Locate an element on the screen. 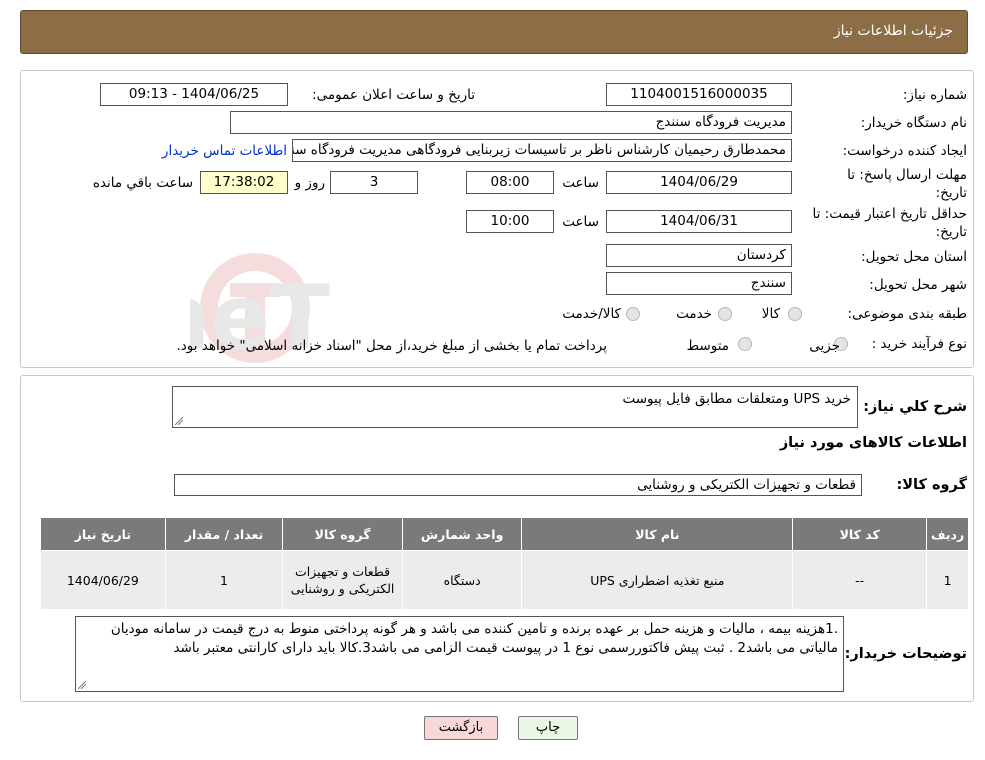  days-label: روز و is located at coordinates (309, 183).